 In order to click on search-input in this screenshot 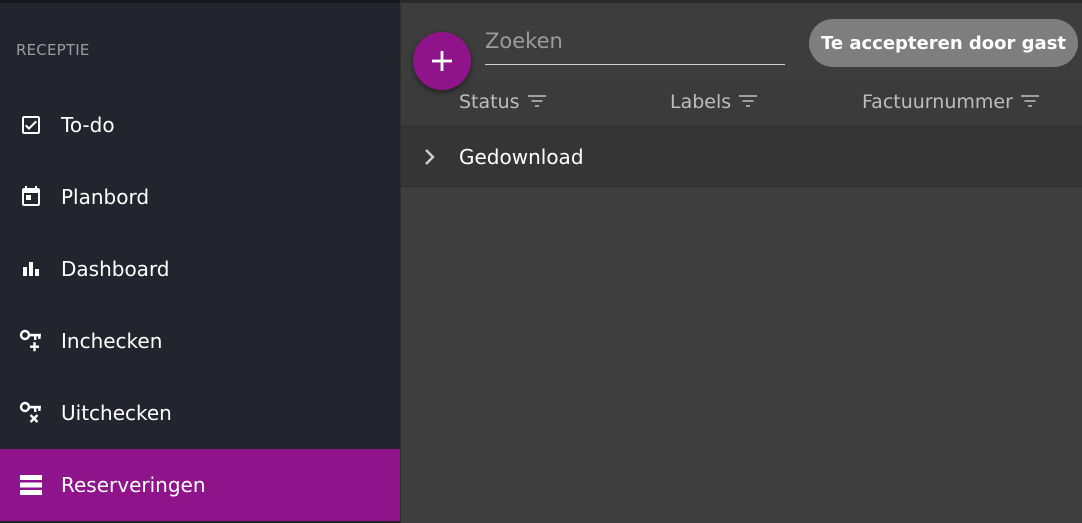, I will do `click(635, 43)`.